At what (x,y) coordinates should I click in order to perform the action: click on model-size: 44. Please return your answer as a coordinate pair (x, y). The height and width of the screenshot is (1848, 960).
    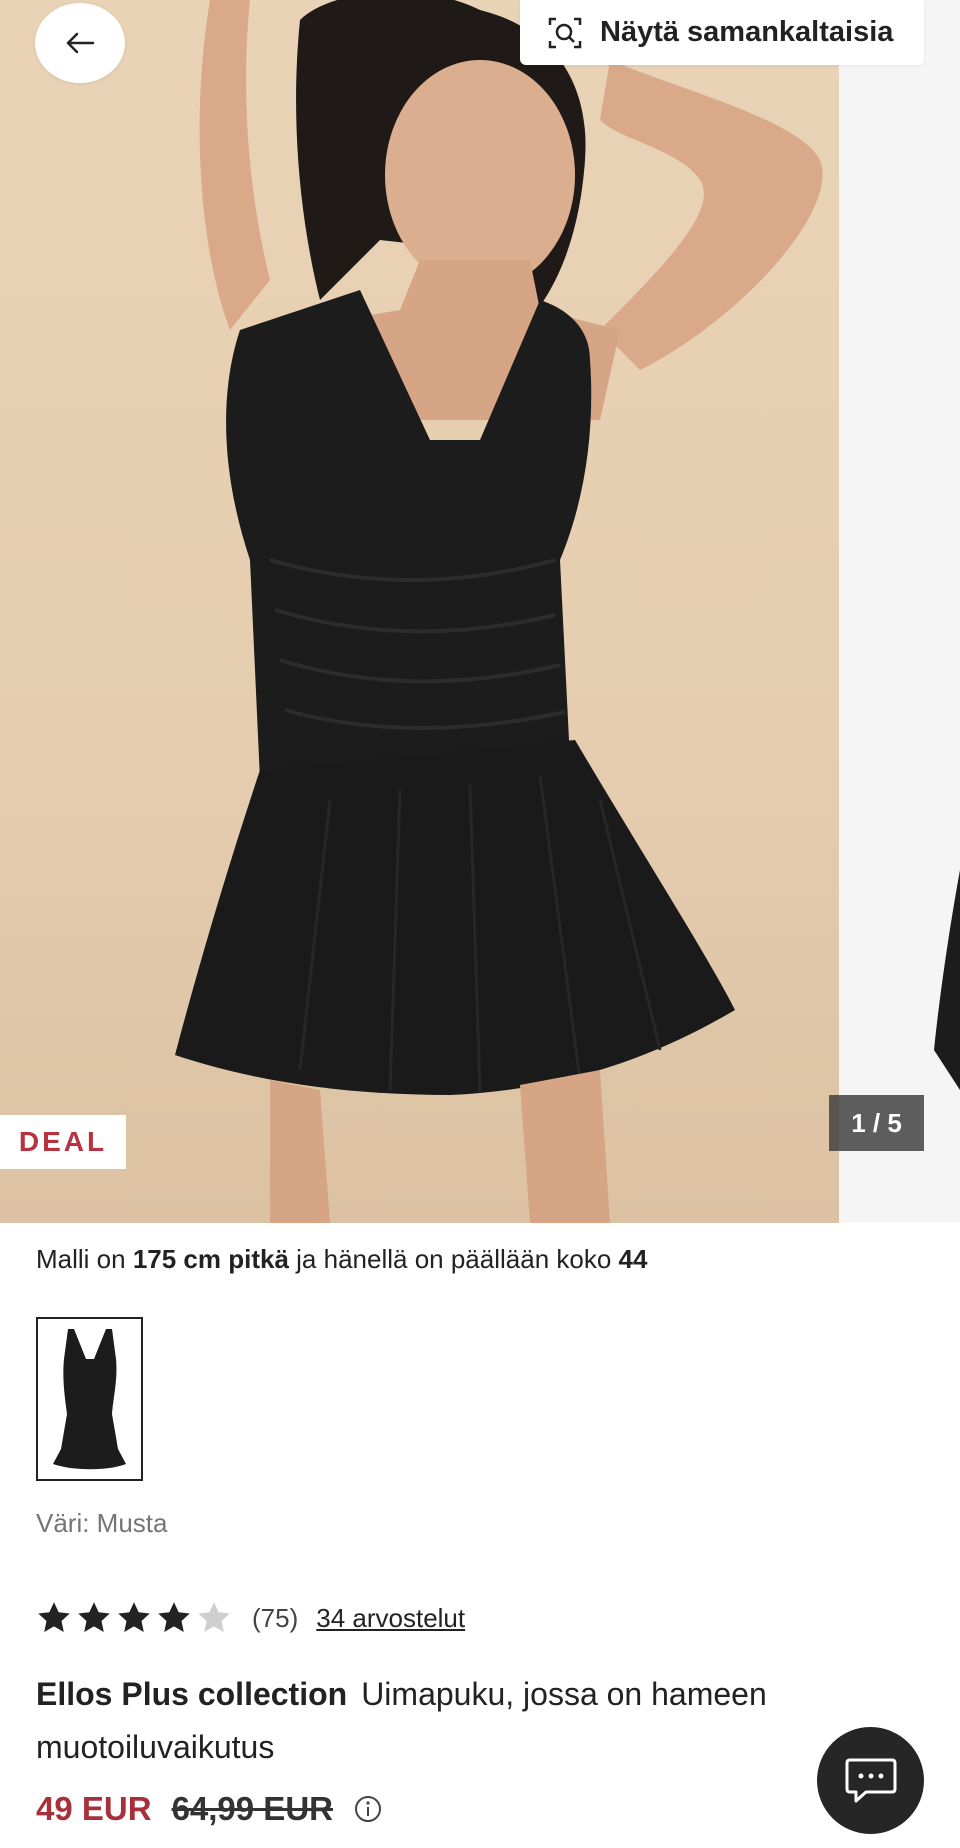
    Looking at the image, I should click on (633, 1259).